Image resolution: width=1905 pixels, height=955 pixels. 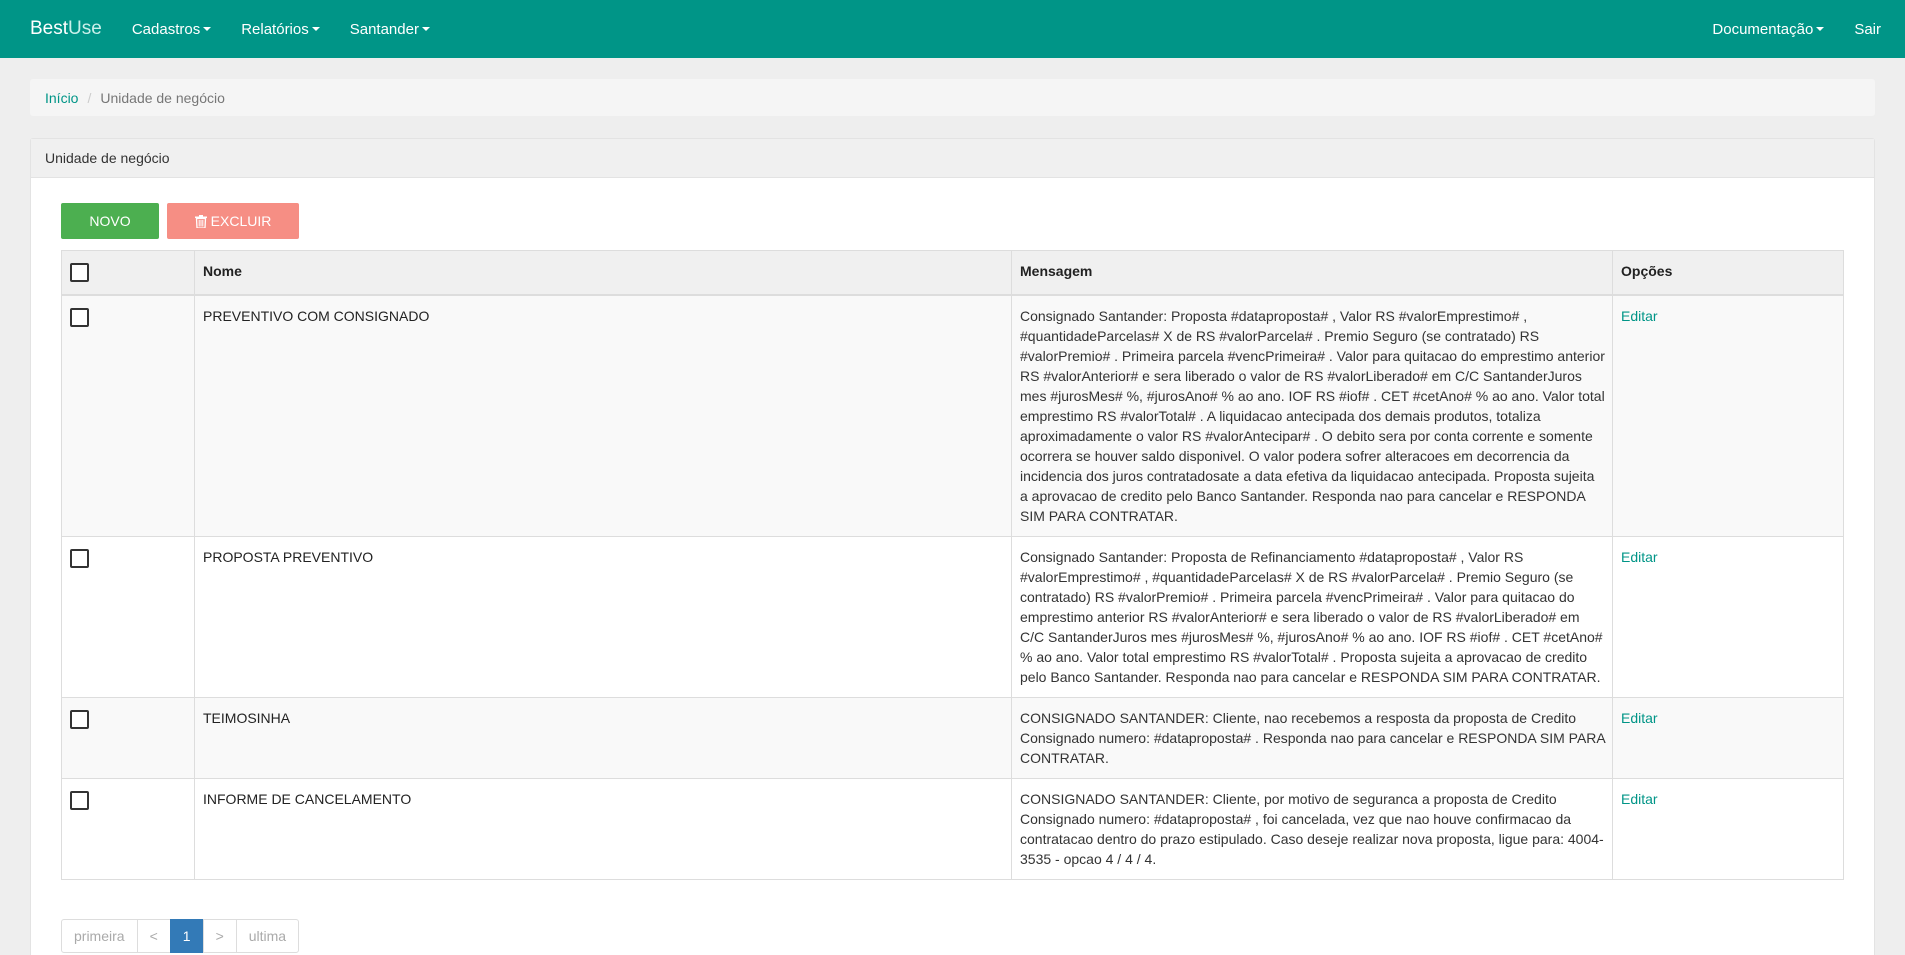 I want to click on menu-relatorios-label: Relatórios, so click(x=275, y=29).